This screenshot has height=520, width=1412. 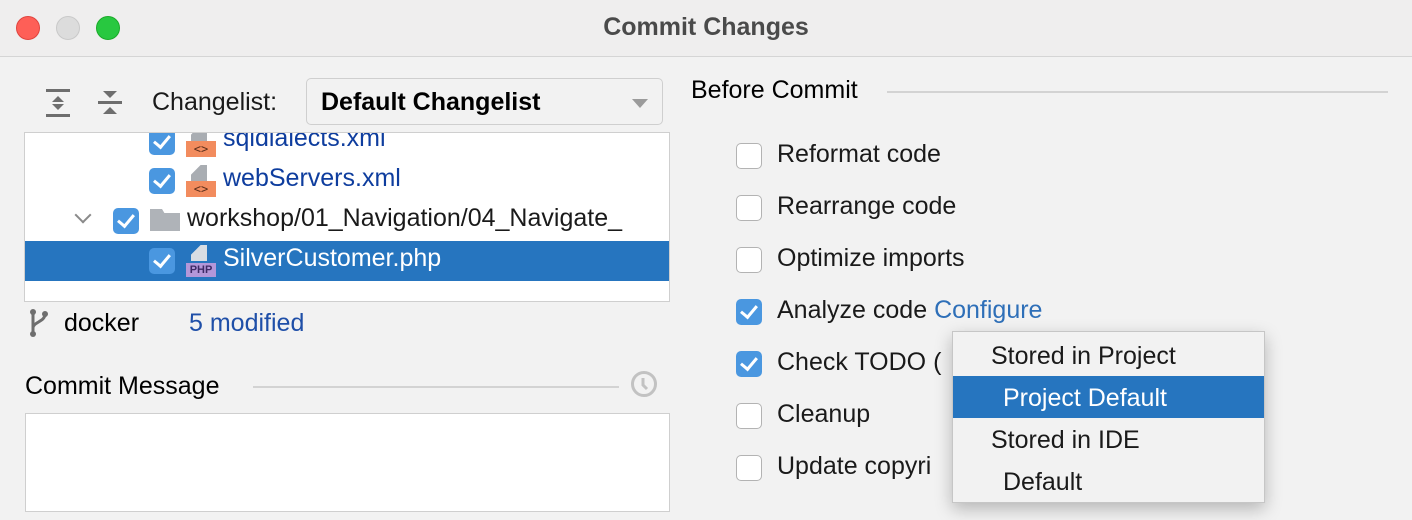 I want to click on option-label: Optimize imports, so click(x=871, y=258).